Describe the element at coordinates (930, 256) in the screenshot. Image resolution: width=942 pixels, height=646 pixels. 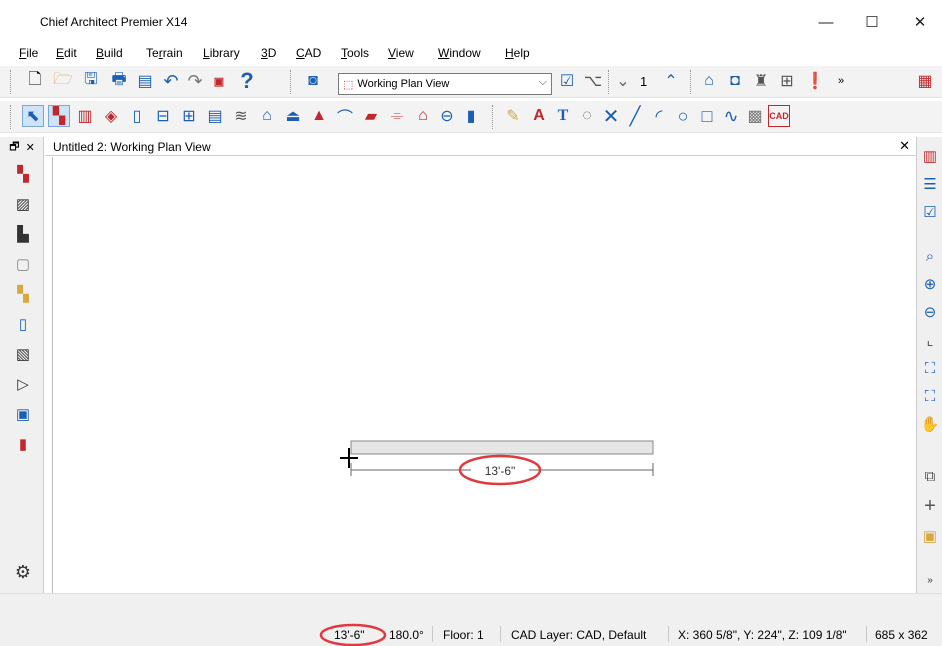
I see `zoom-icon: ⌕` at that location.